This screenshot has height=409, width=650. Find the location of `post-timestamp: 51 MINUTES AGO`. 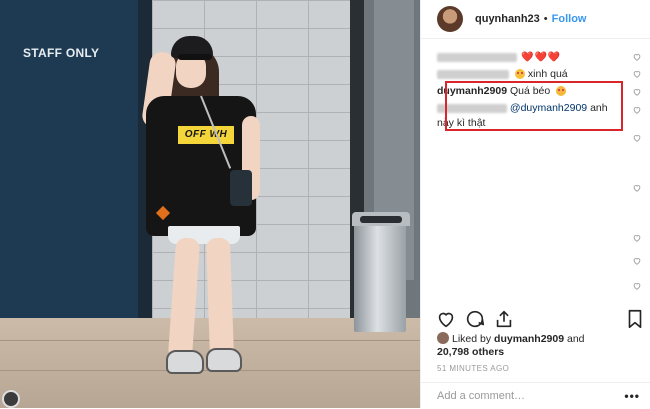

post-timestamp: 51 MINUTES AGO is located at coordinates (473, 368).